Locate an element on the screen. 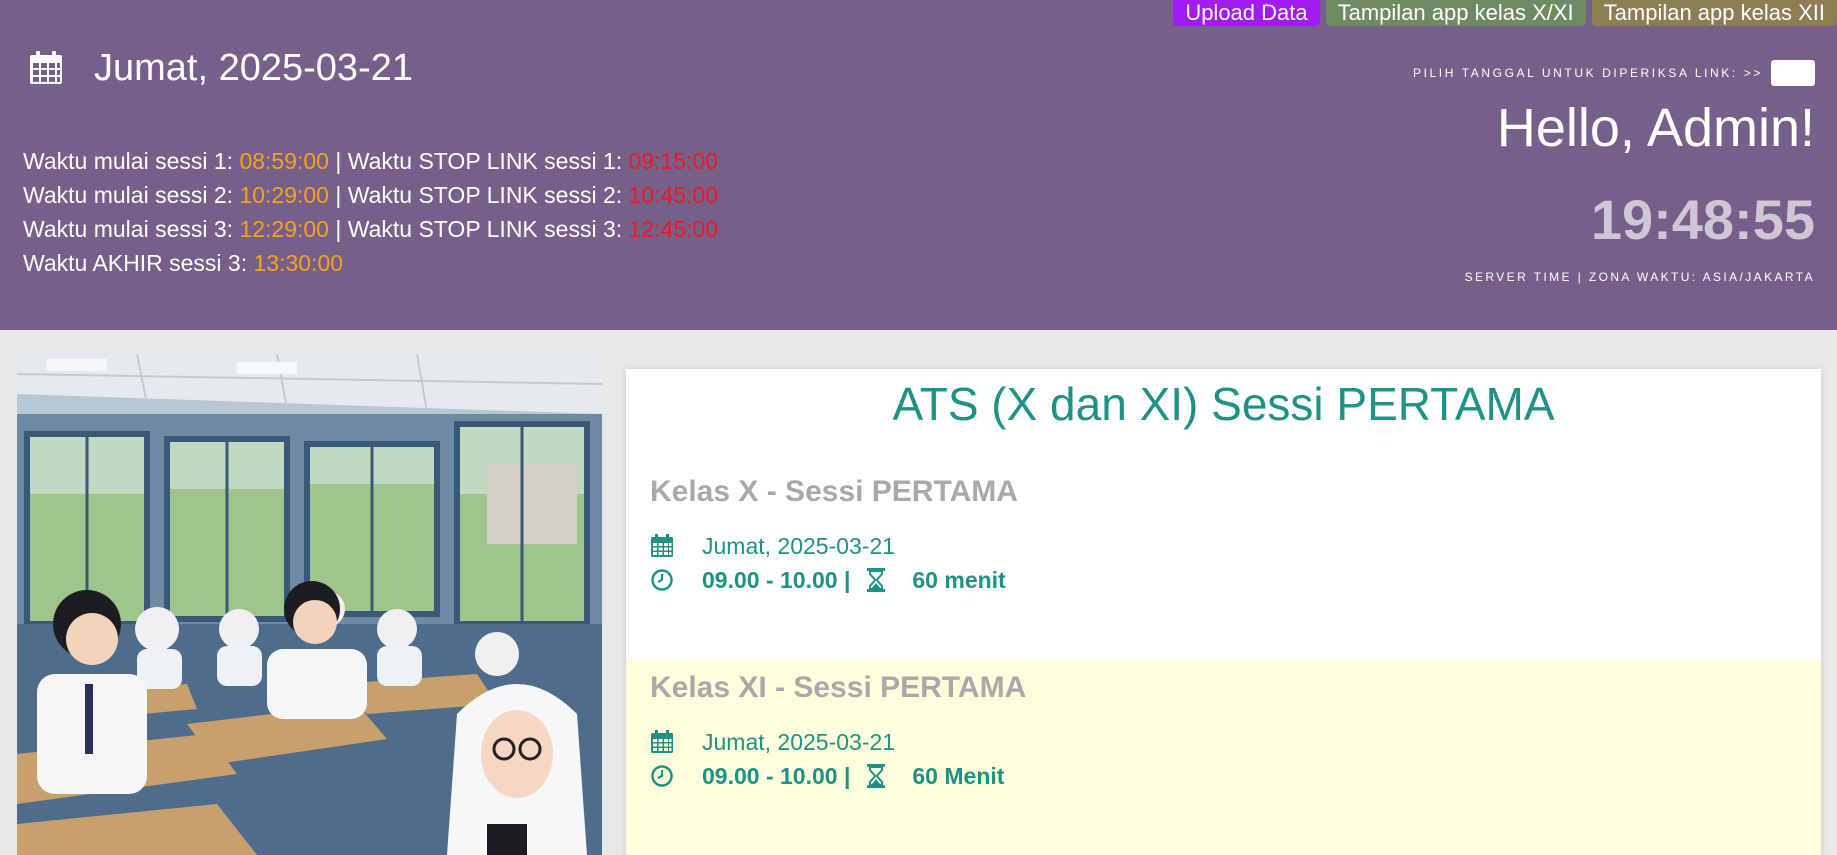  kelas-duration: 60 Menit is located at coordinates (958, 775).